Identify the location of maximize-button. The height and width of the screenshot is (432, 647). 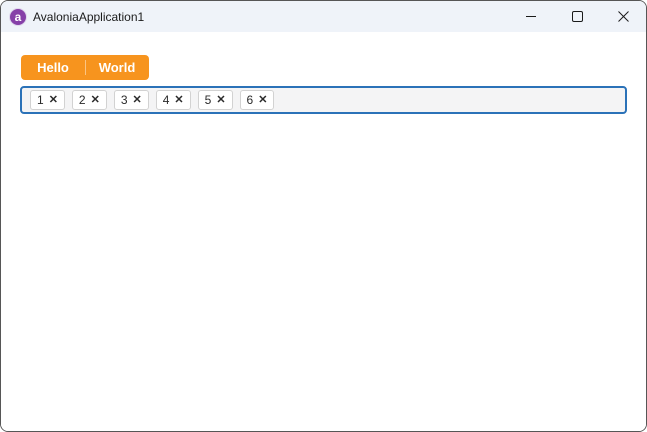
(577, 16).